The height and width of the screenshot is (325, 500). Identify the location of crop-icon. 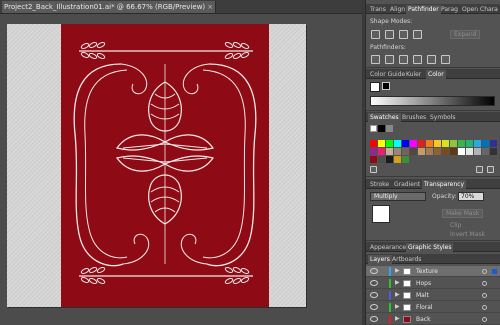
(417, 59).